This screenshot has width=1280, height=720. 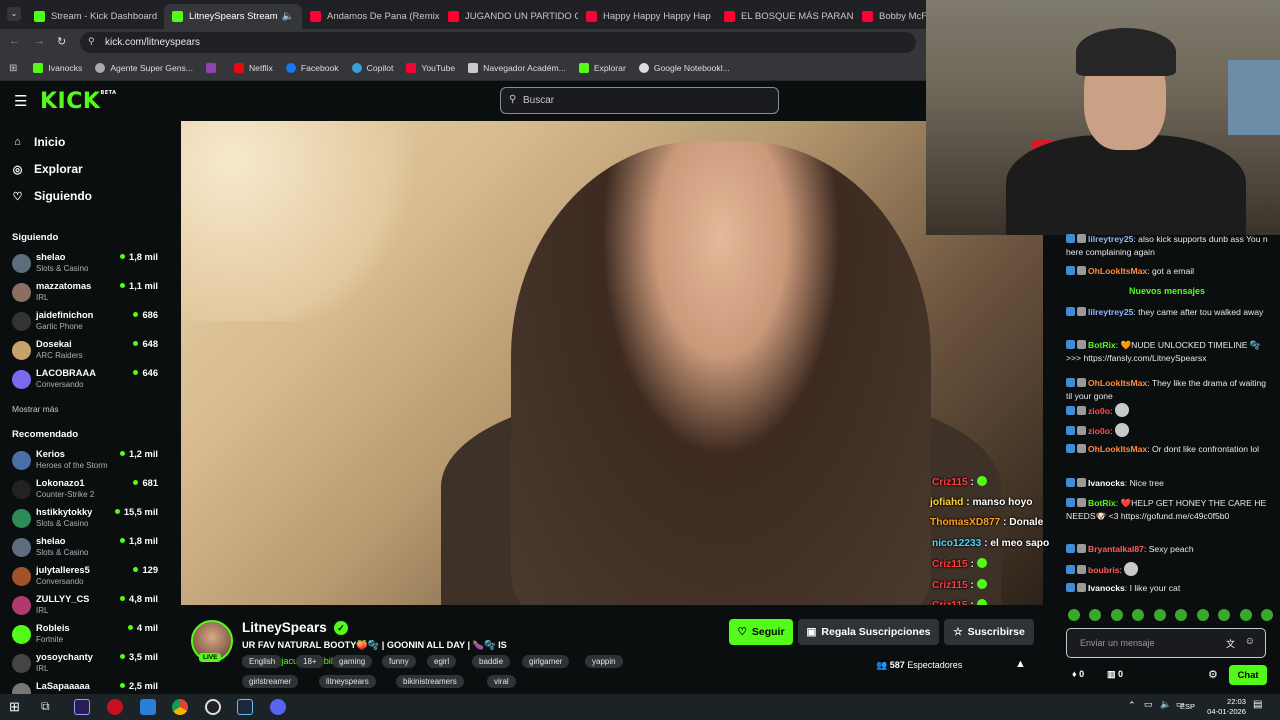 I want to click on report-icon: ▲, so click(x=1020, y=664).